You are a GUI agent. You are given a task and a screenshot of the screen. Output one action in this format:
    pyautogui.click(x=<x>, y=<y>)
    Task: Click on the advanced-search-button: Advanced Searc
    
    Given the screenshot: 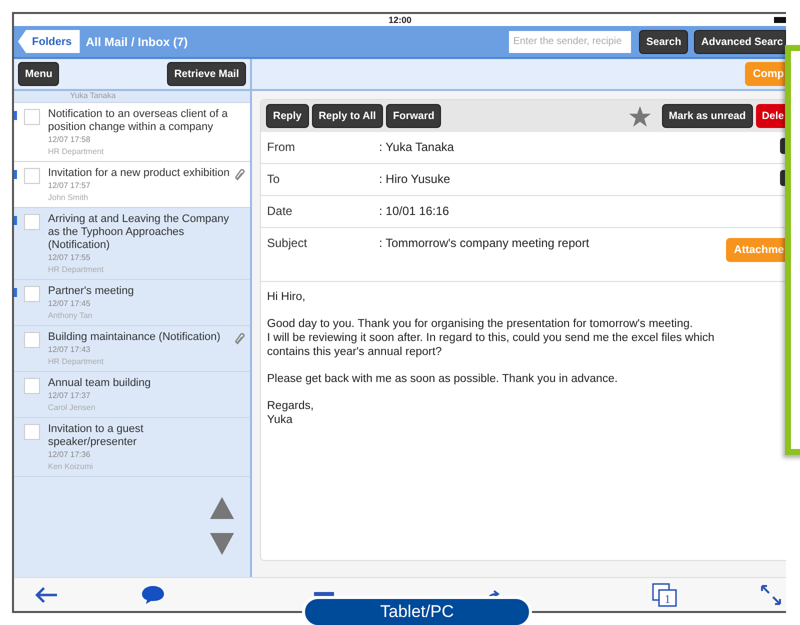 What is the action you would take?
    pyautogui.click(x=740, y=42)
    